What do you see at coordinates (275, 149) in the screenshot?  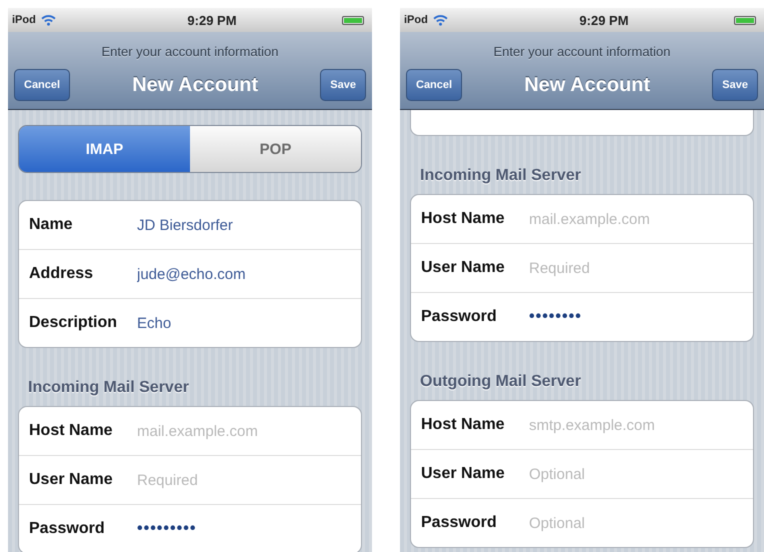 I see `segment-tab: POP` at bounding box center [275, 149].